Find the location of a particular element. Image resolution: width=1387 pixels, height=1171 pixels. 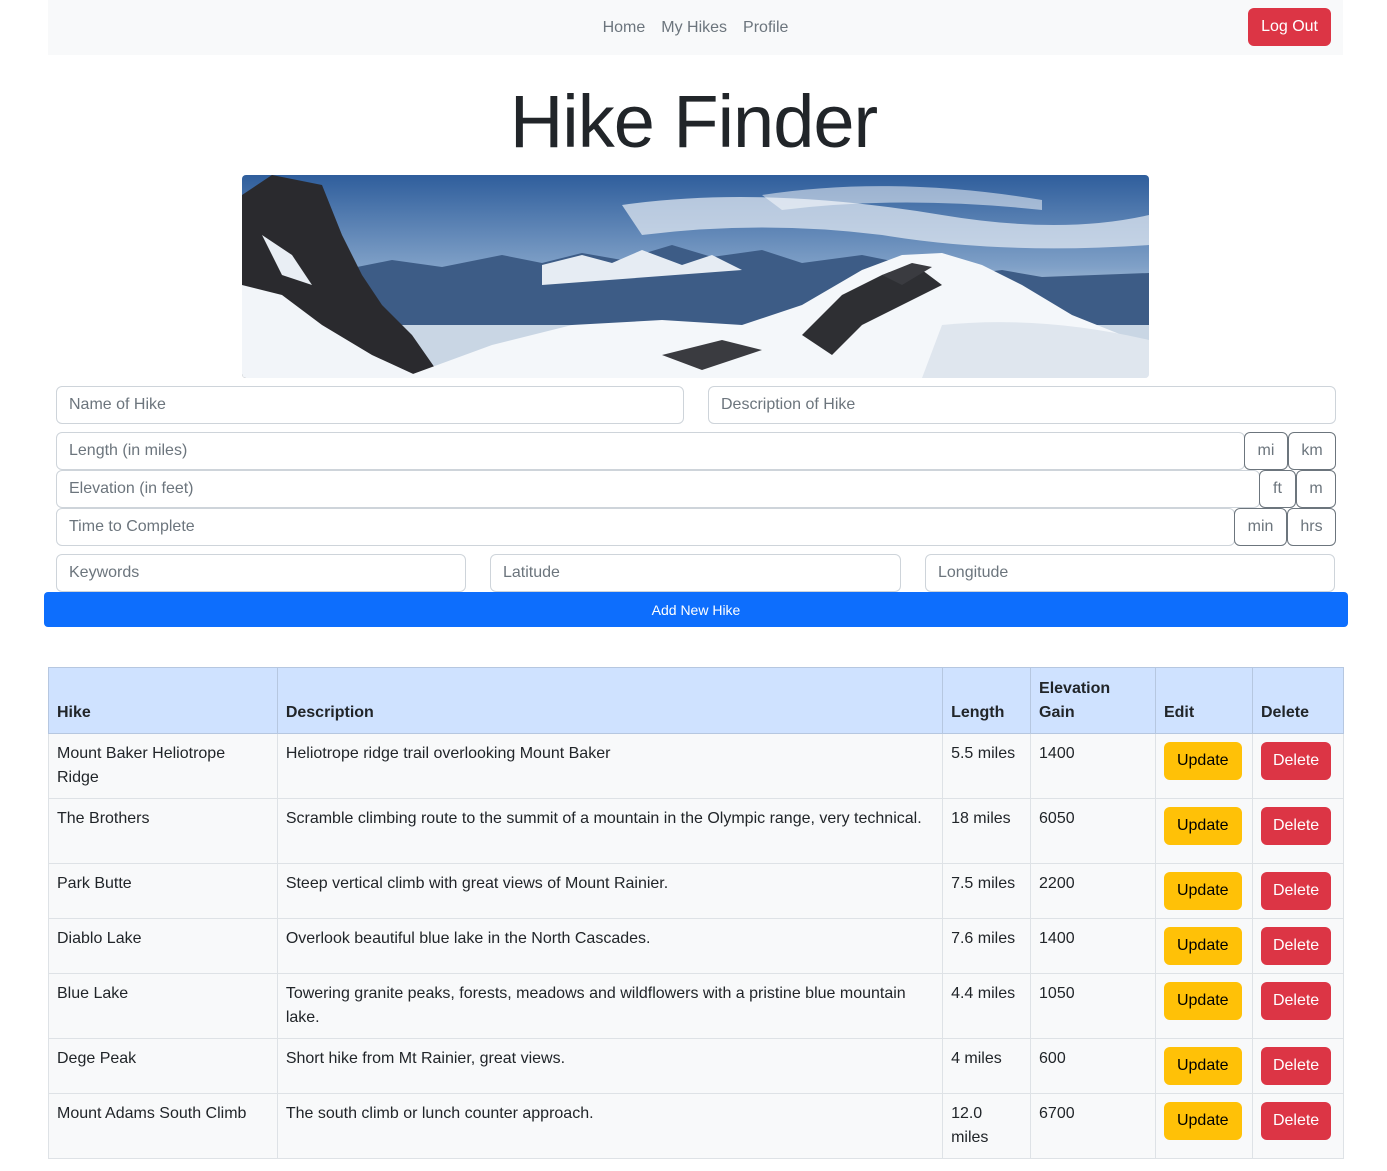

hike-name: Diablo Lake is located at coordinates (163, 946).